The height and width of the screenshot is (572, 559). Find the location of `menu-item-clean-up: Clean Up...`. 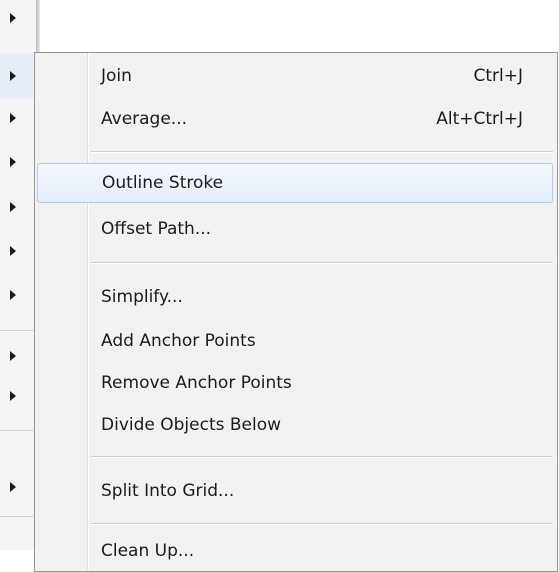

menu-item-clean-up: Clean Up... is located at coordinates (296, 551).